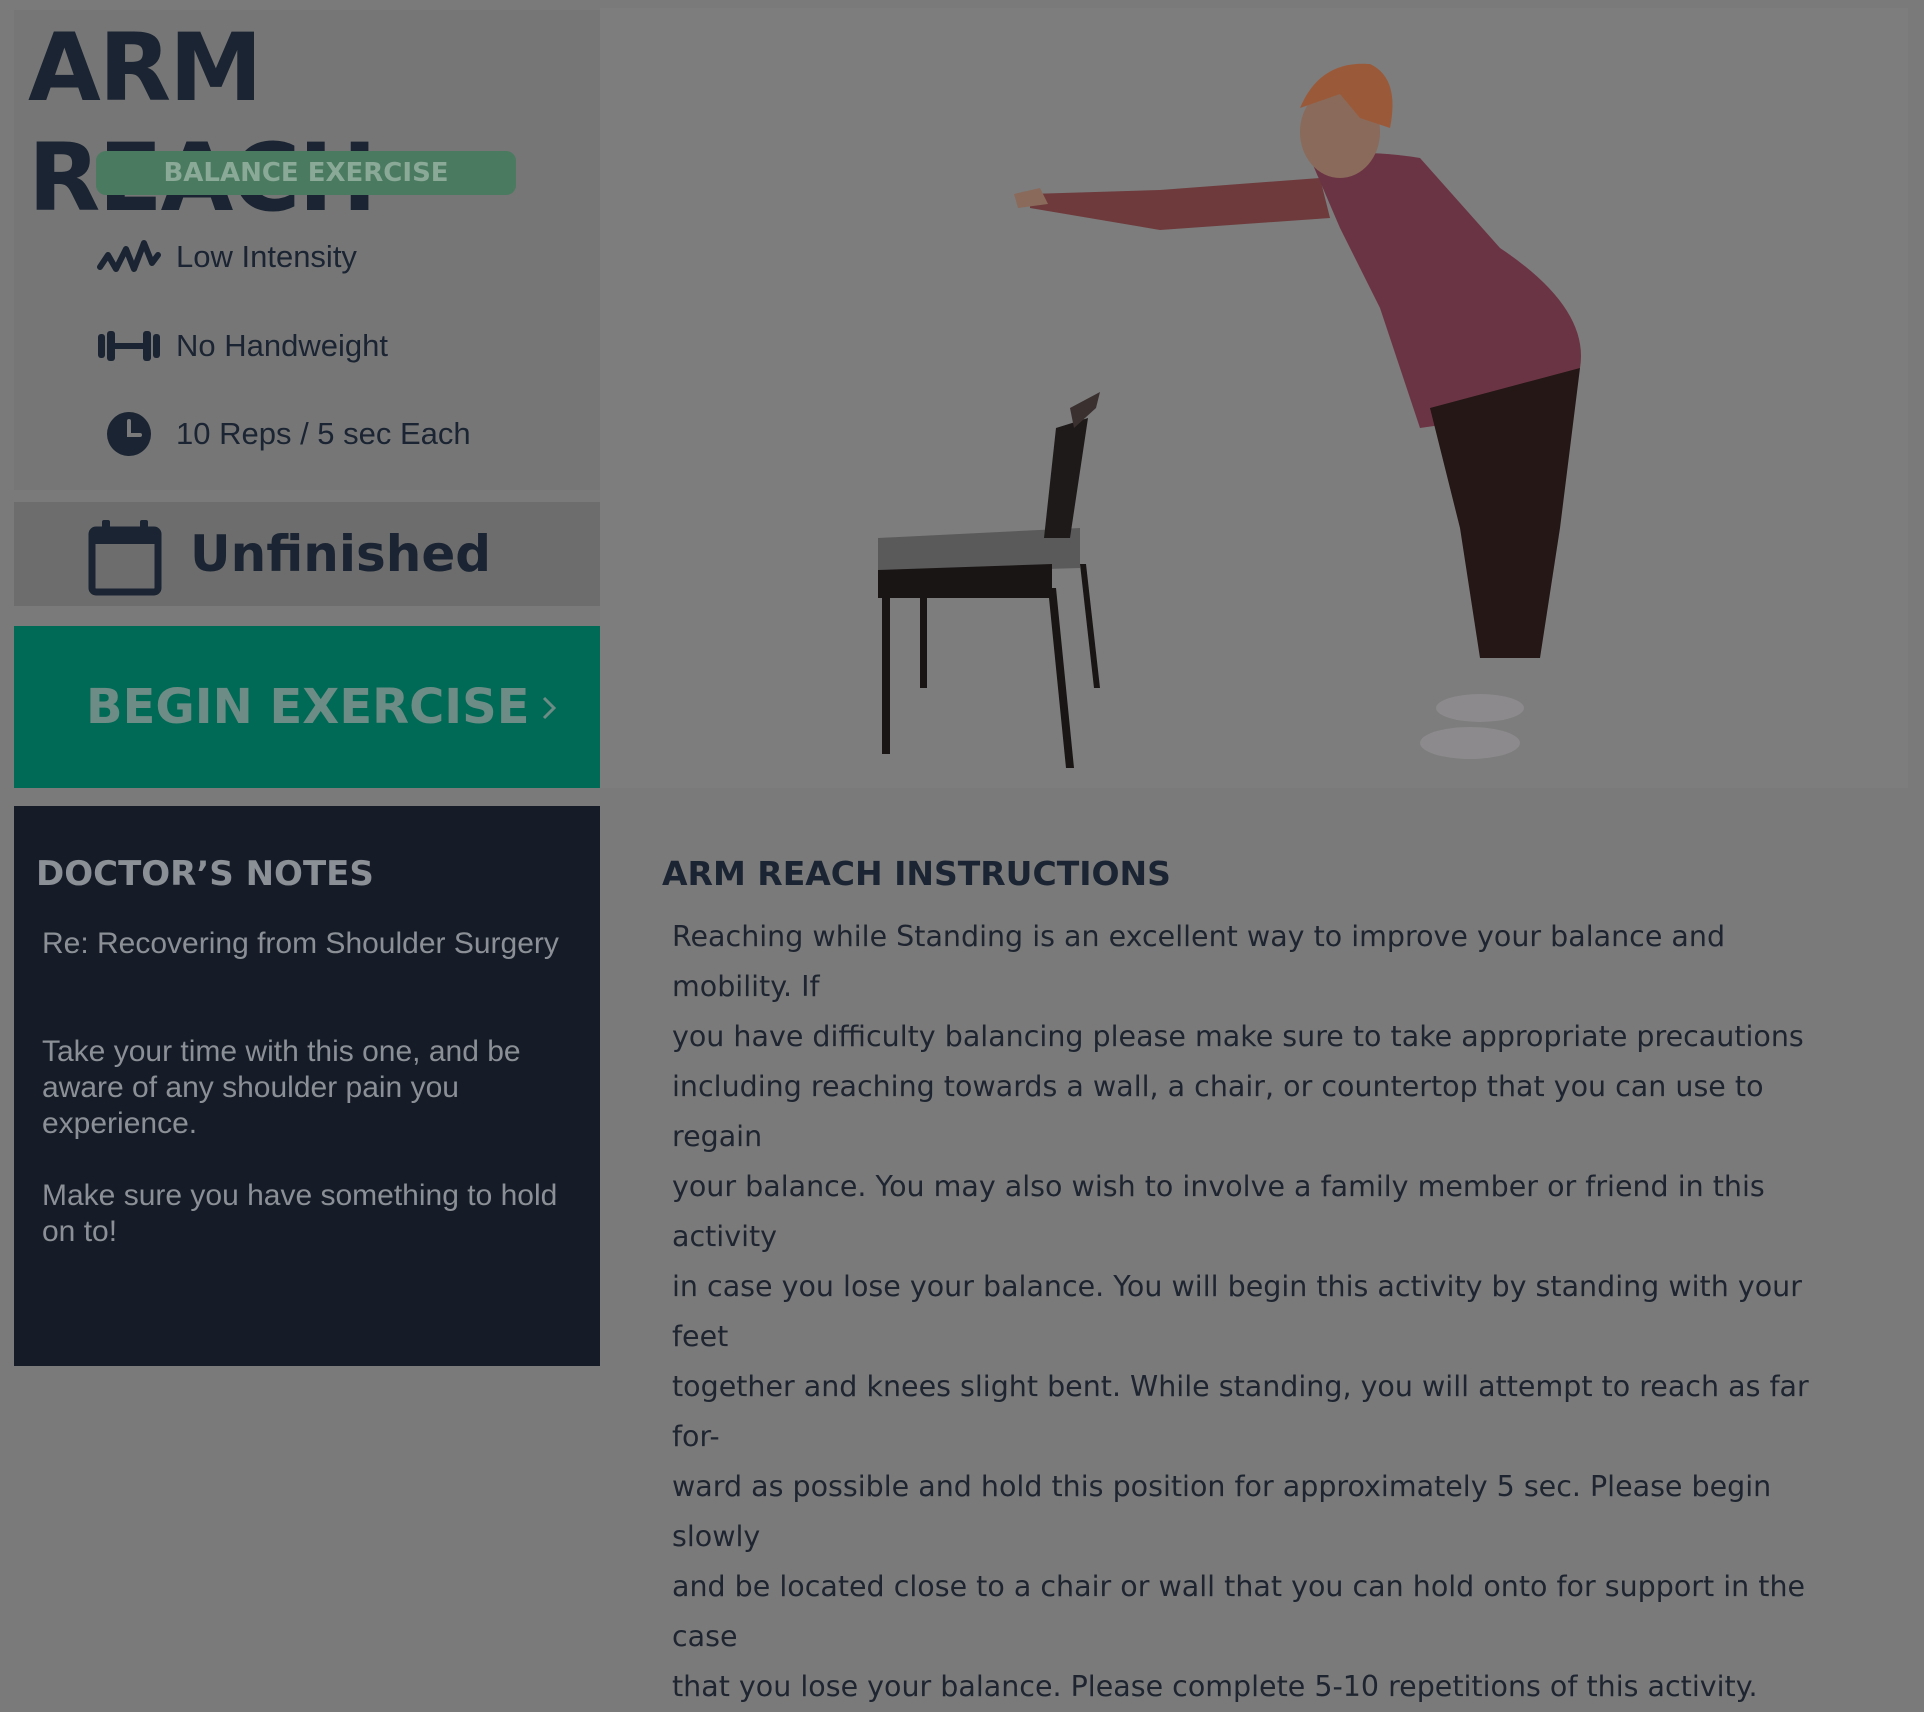 The image size is (1924, 1712). I want to click on reps-label: 10 Reps / 5 sec Each, so click(323, 433).